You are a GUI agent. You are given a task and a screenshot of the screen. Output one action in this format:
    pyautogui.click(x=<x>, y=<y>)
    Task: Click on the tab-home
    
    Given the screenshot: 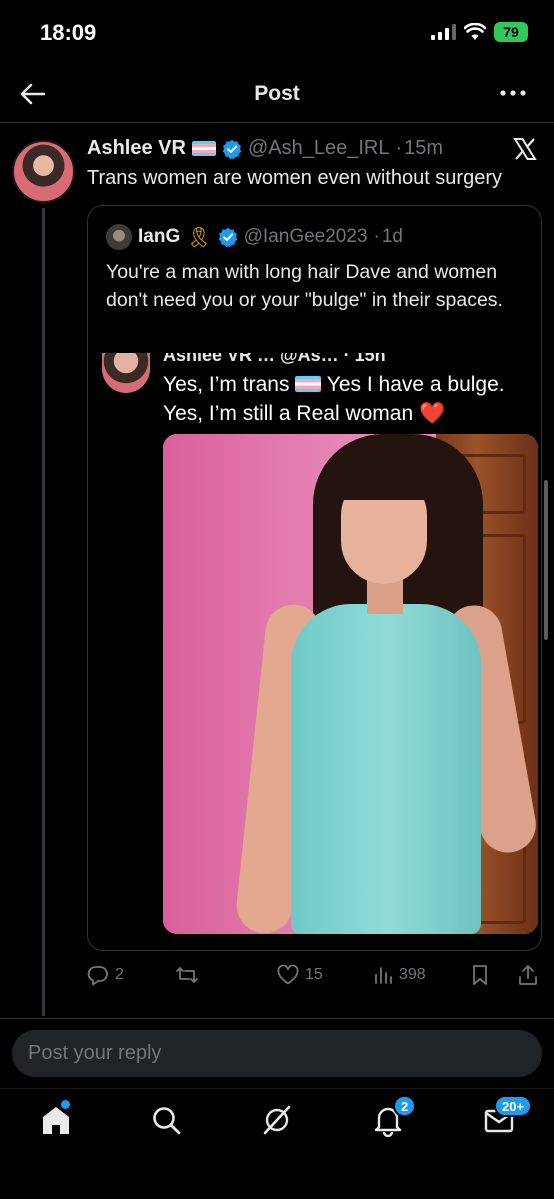 What is the action you would take?
    pyautogui.click(x=56, y=1118)
    